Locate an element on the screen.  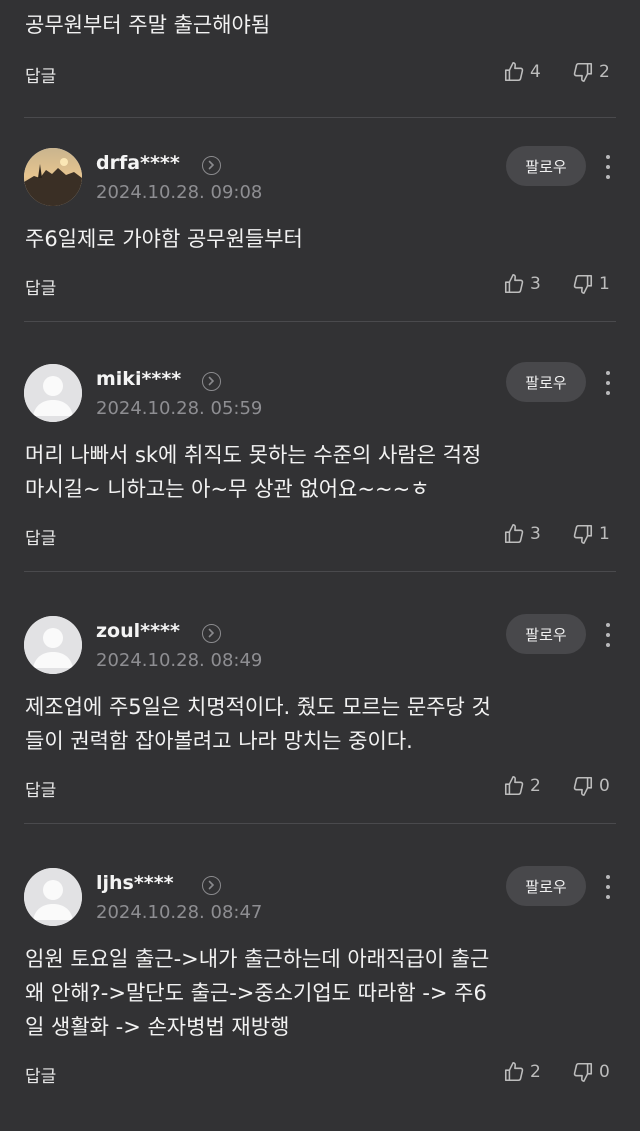
comment-text-line: 제조업에 주5일은 치명적이다. 줬도 모르는 문주당 것 is located at coordinates (258, 707).